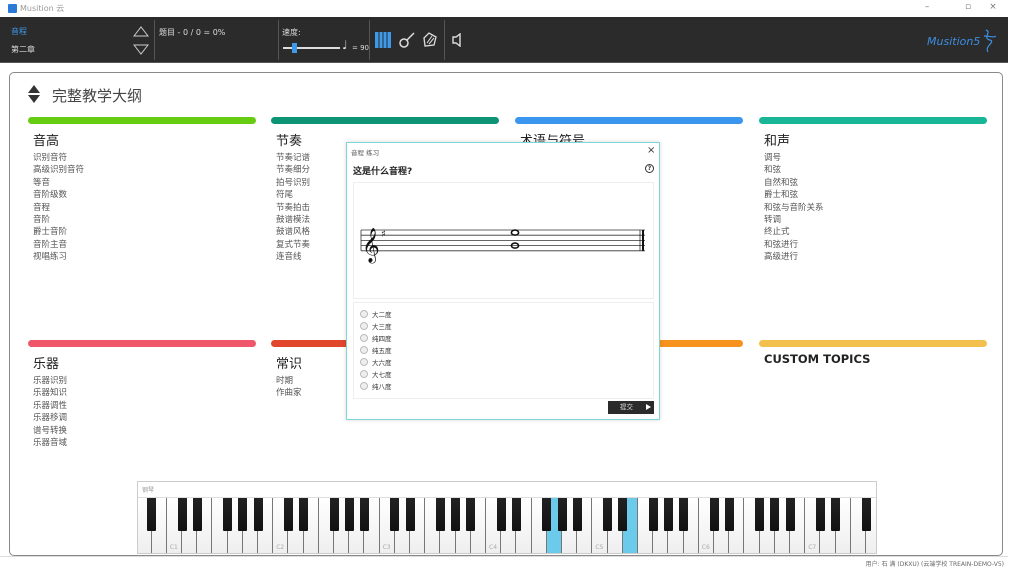 The width and height of the screenshot is (1015, 570). I want to click on topic-link: 转调, so click(772, 220).